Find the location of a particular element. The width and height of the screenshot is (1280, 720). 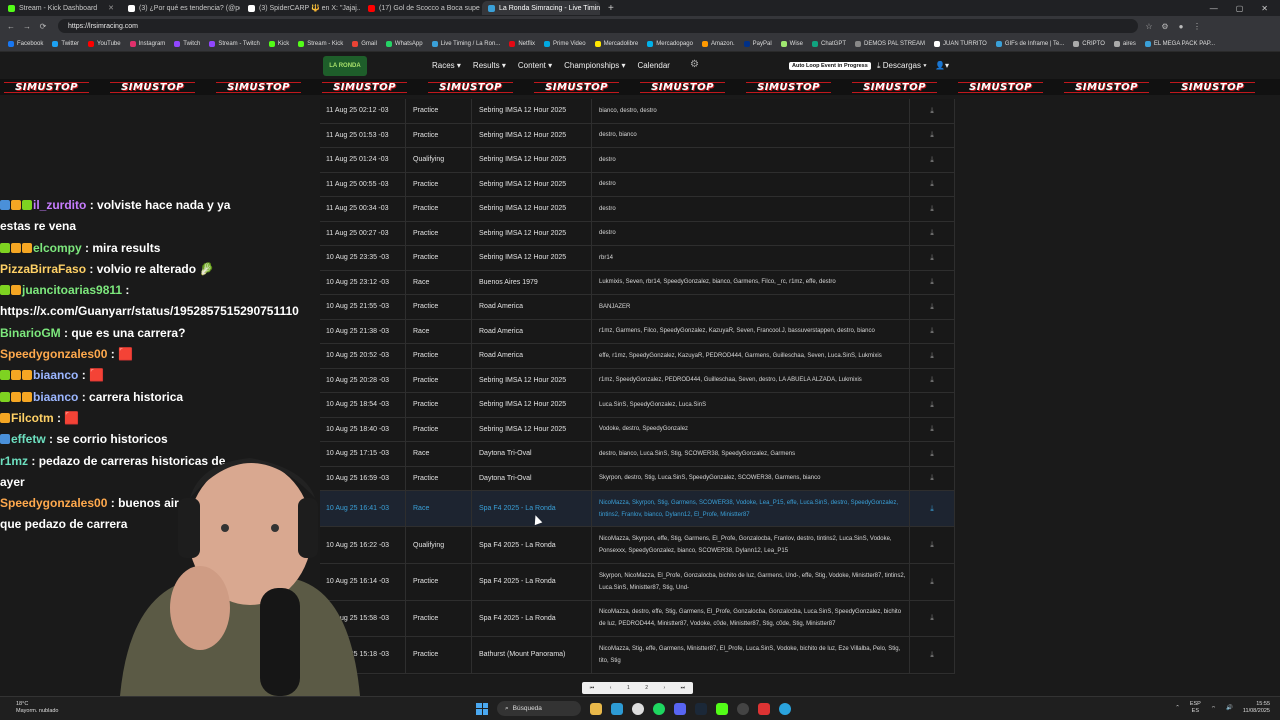

chat-username: il_zurdito is located at coordinates (59, 205).